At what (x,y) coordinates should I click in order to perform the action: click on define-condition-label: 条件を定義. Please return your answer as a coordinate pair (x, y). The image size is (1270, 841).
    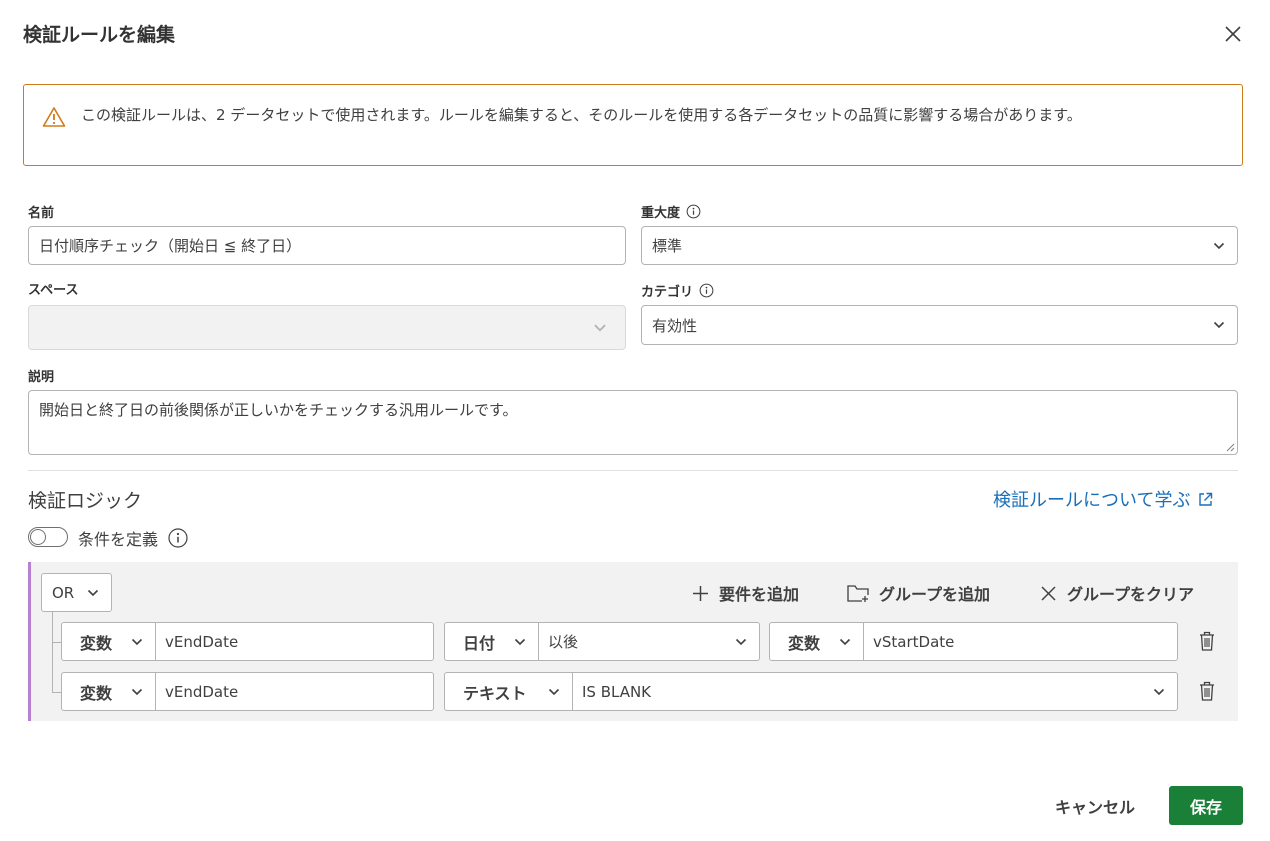
    Looking at the image, I should click on (133, 538).